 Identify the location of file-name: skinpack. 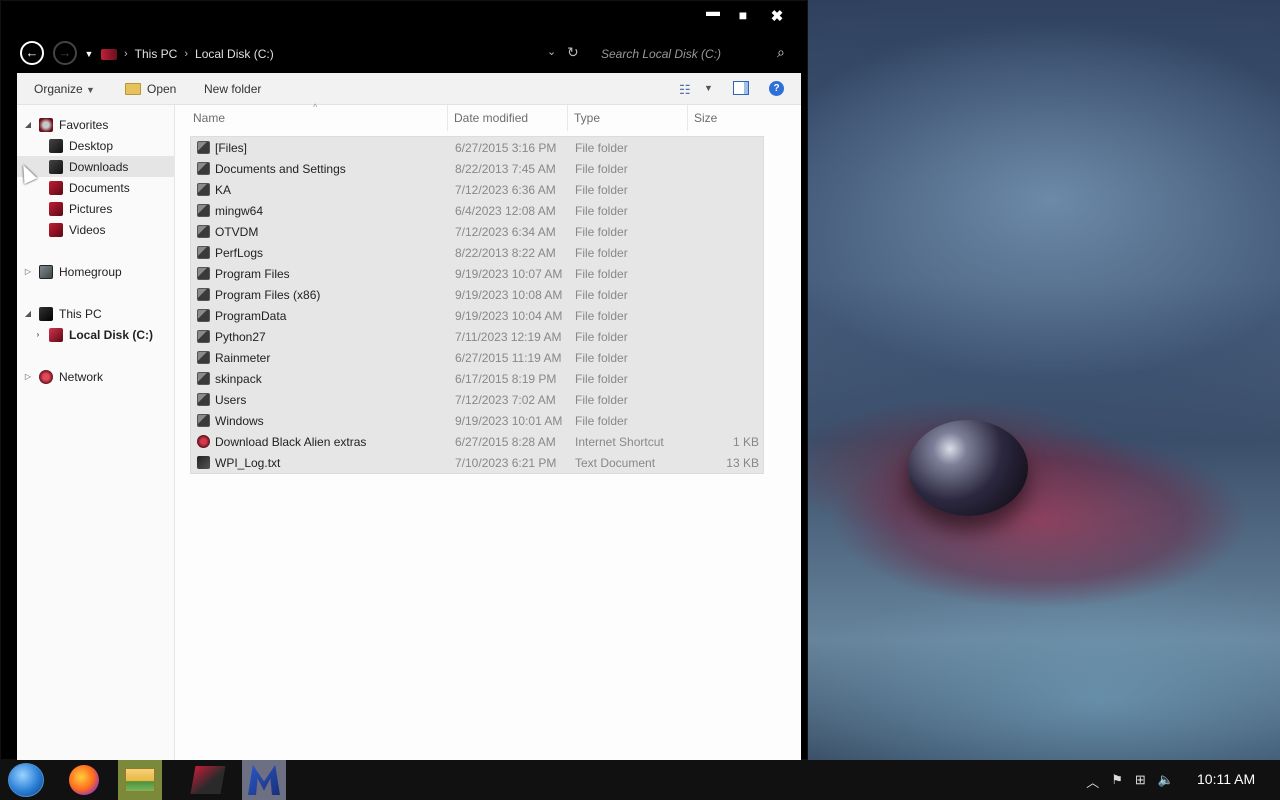
(238, 379).